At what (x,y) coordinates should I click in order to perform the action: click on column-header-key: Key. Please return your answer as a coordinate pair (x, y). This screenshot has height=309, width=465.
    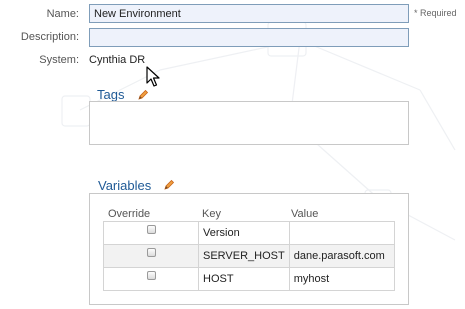
    Looking at the image, I should click on (211, 214).